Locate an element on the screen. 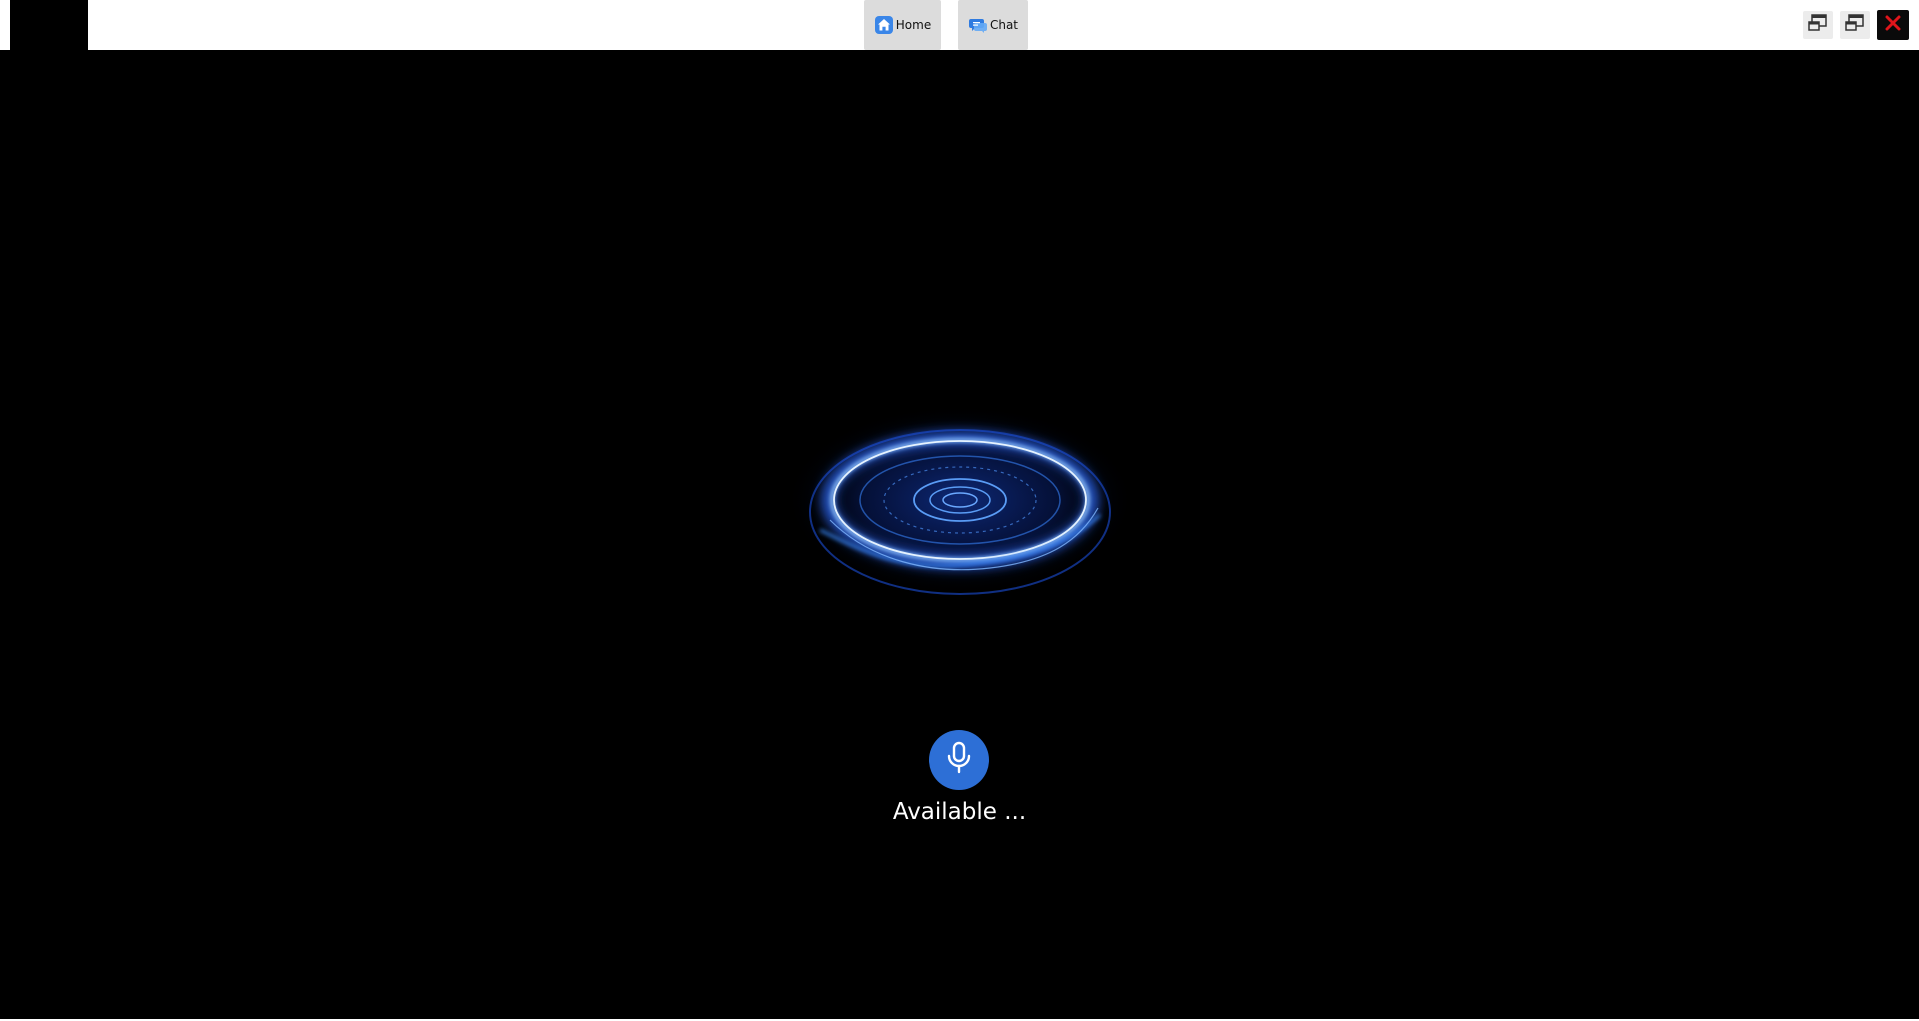 This screenshot has height=1021, width=1919. title-bar: Home Chat is located at coordinates (959, 25).